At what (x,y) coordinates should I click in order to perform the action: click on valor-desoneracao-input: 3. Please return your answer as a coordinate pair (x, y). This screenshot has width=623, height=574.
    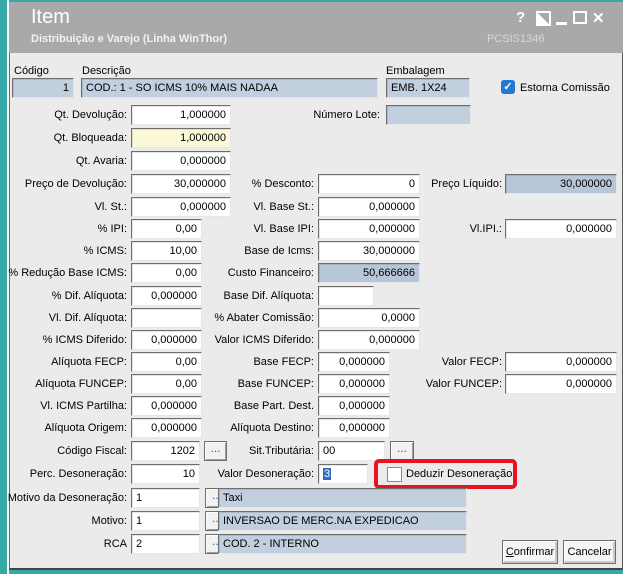
    Looking at the image, I should click on (343, 474).